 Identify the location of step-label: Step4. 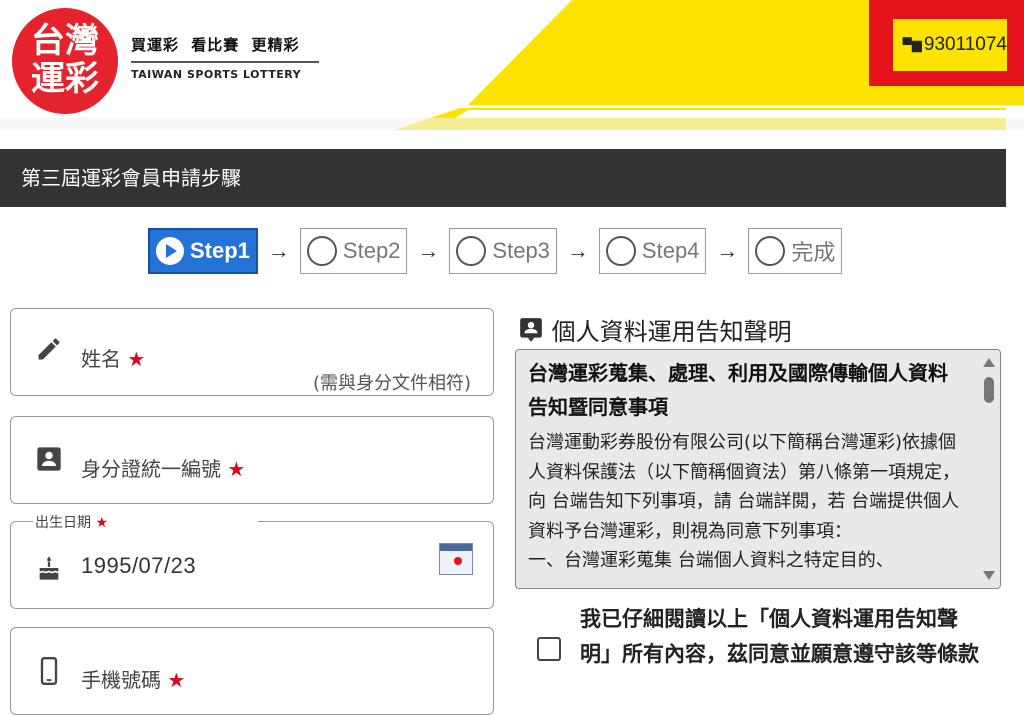
(670, 250).